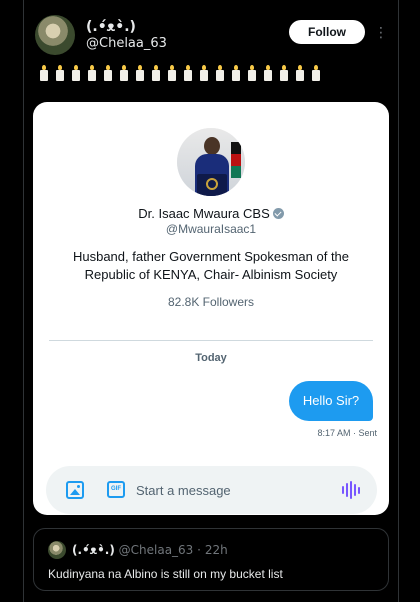  What do you see at coordinates (75, 490) in the screenshot?
I see `image-icon` at bounding box center [75, 490].